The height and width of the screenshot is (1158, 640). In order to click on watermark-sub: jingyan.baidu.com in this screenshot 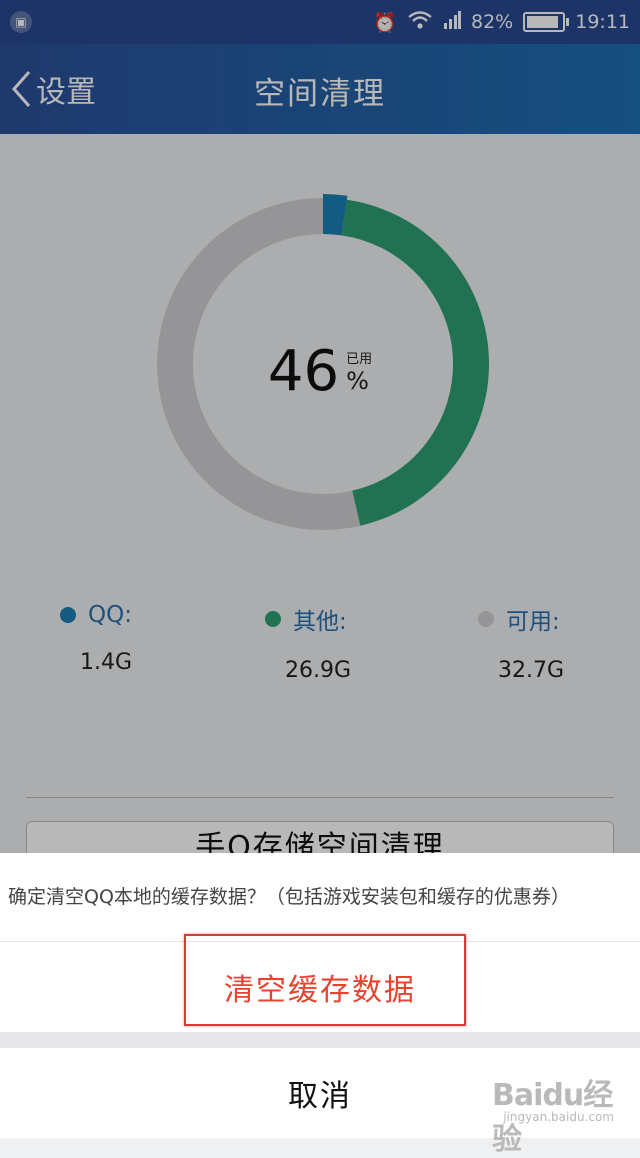, I will do `click(558, 1117)`.